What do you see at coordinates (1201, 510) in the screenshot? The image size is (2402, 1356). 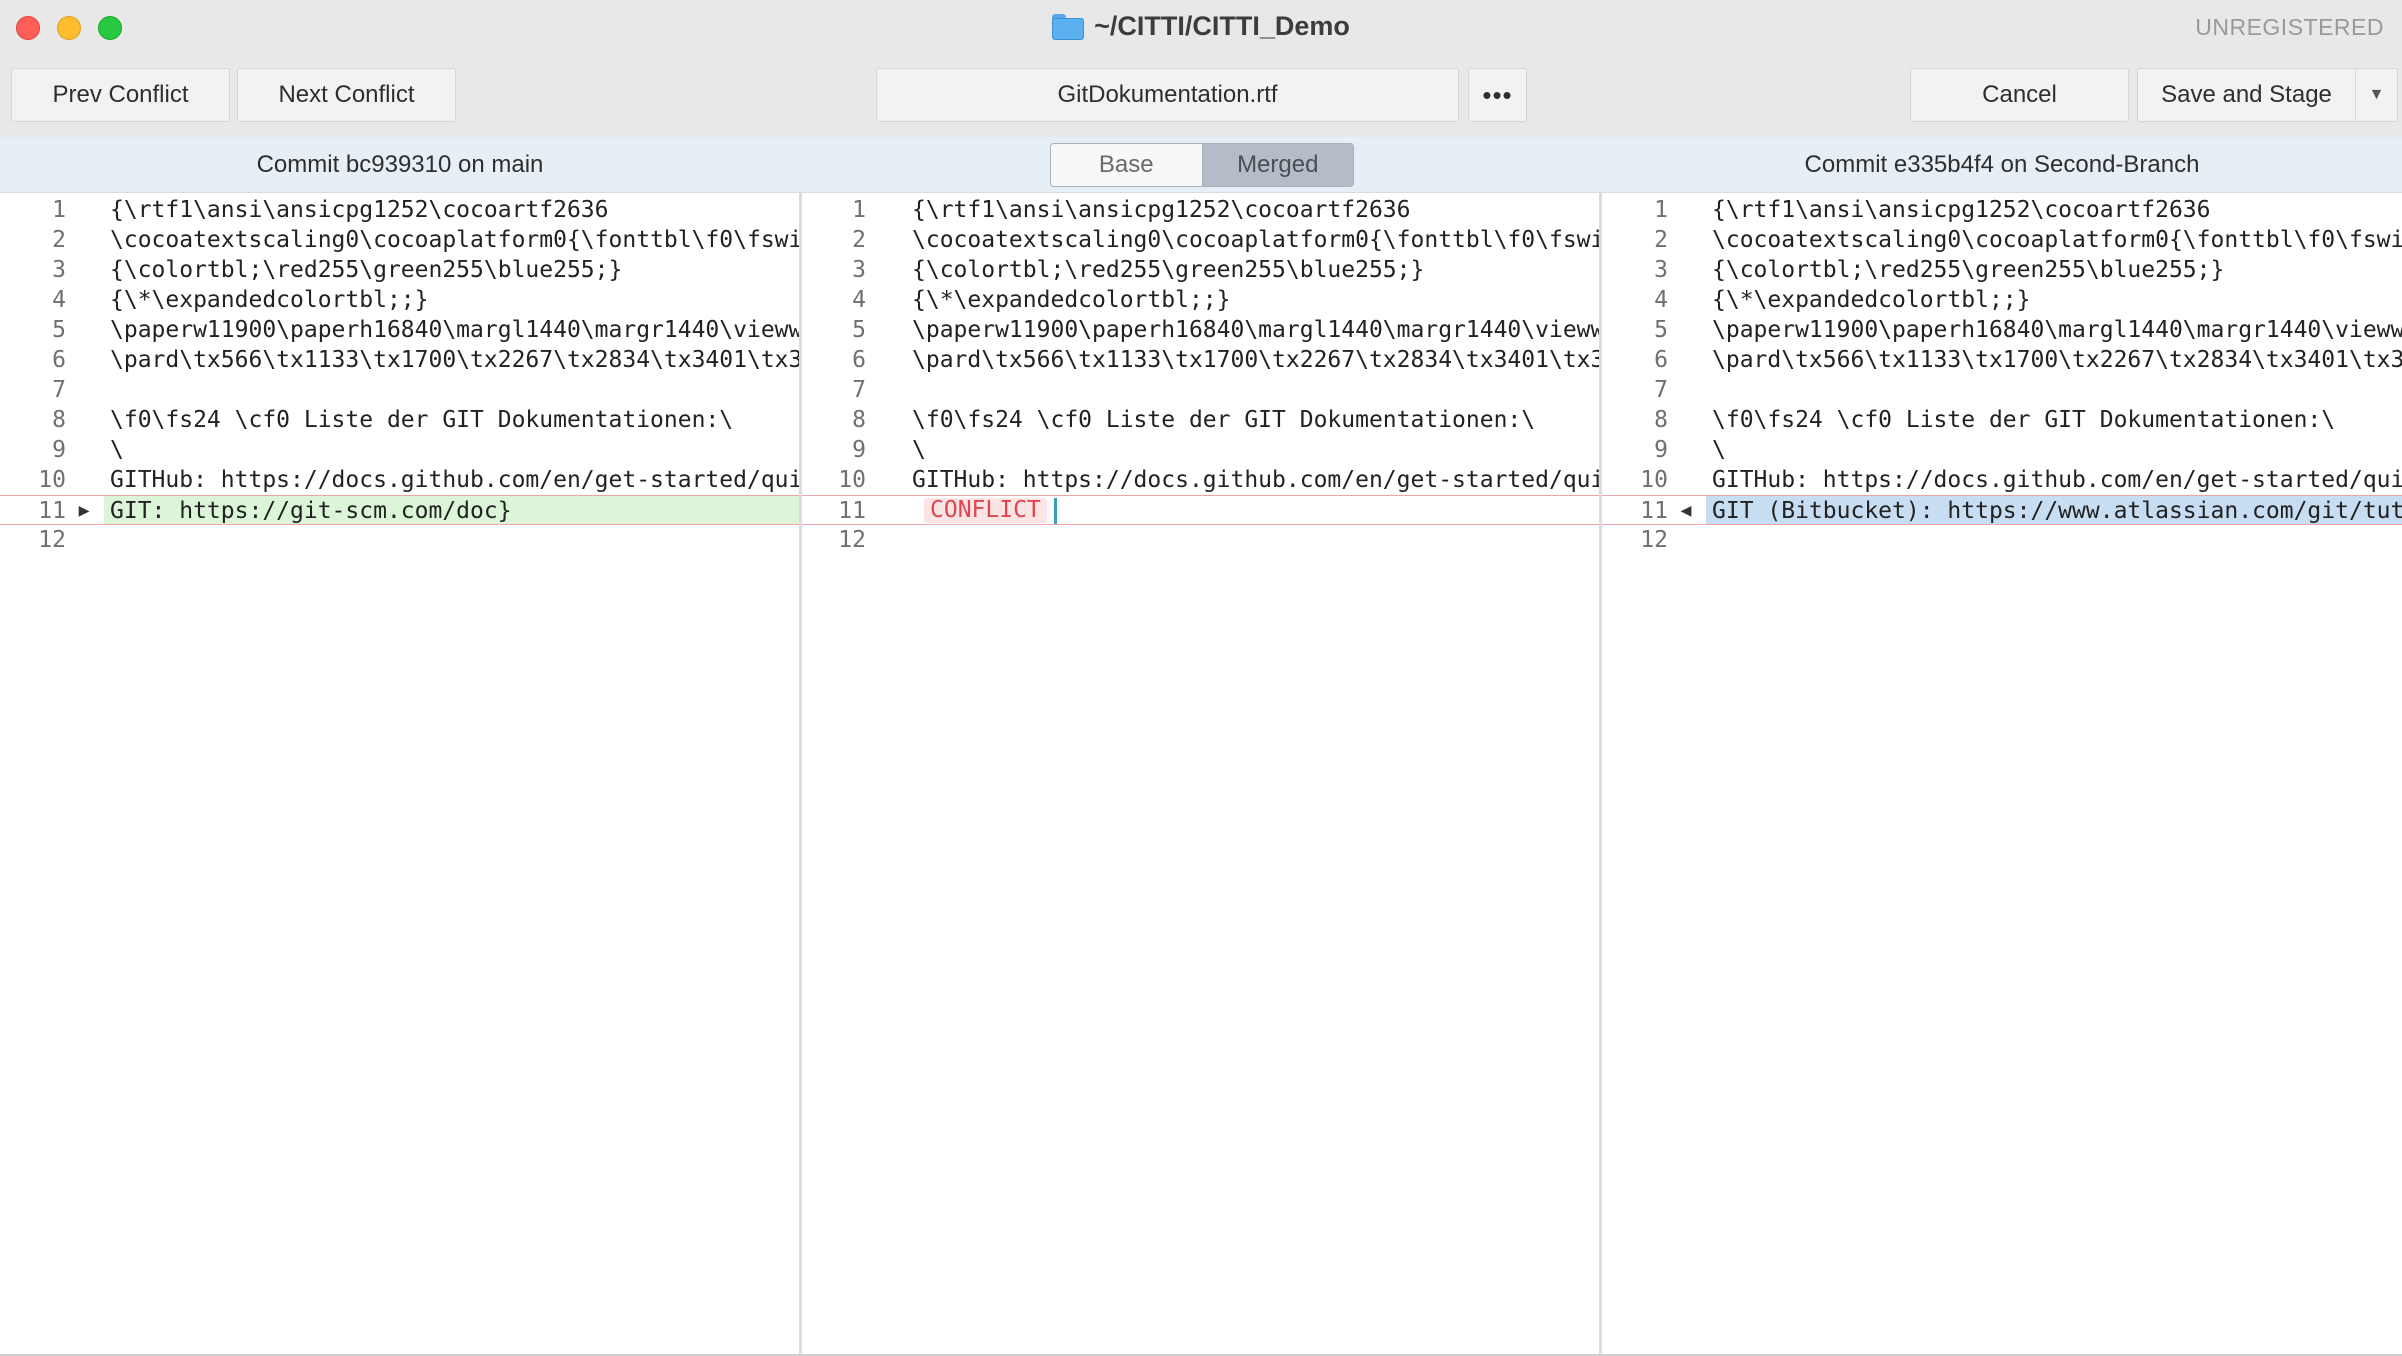 I see `conflict-line: 11 CONFLICT` at bounding box center [1201, 510].